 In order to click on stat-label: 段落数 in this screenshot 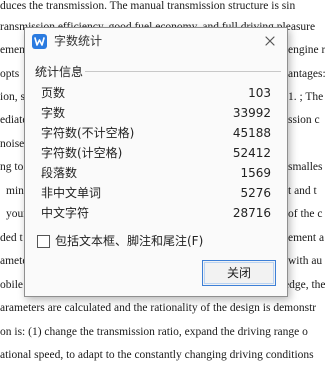, I will do `click(59, 173)`.